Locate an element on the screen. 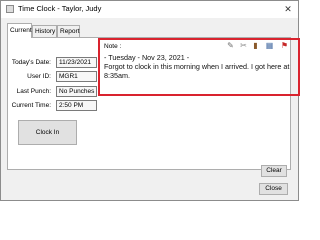 Image resolution: width=320 pixels, height=240 pixels. document-icon: ▮ is located at coordinates (255, 45).